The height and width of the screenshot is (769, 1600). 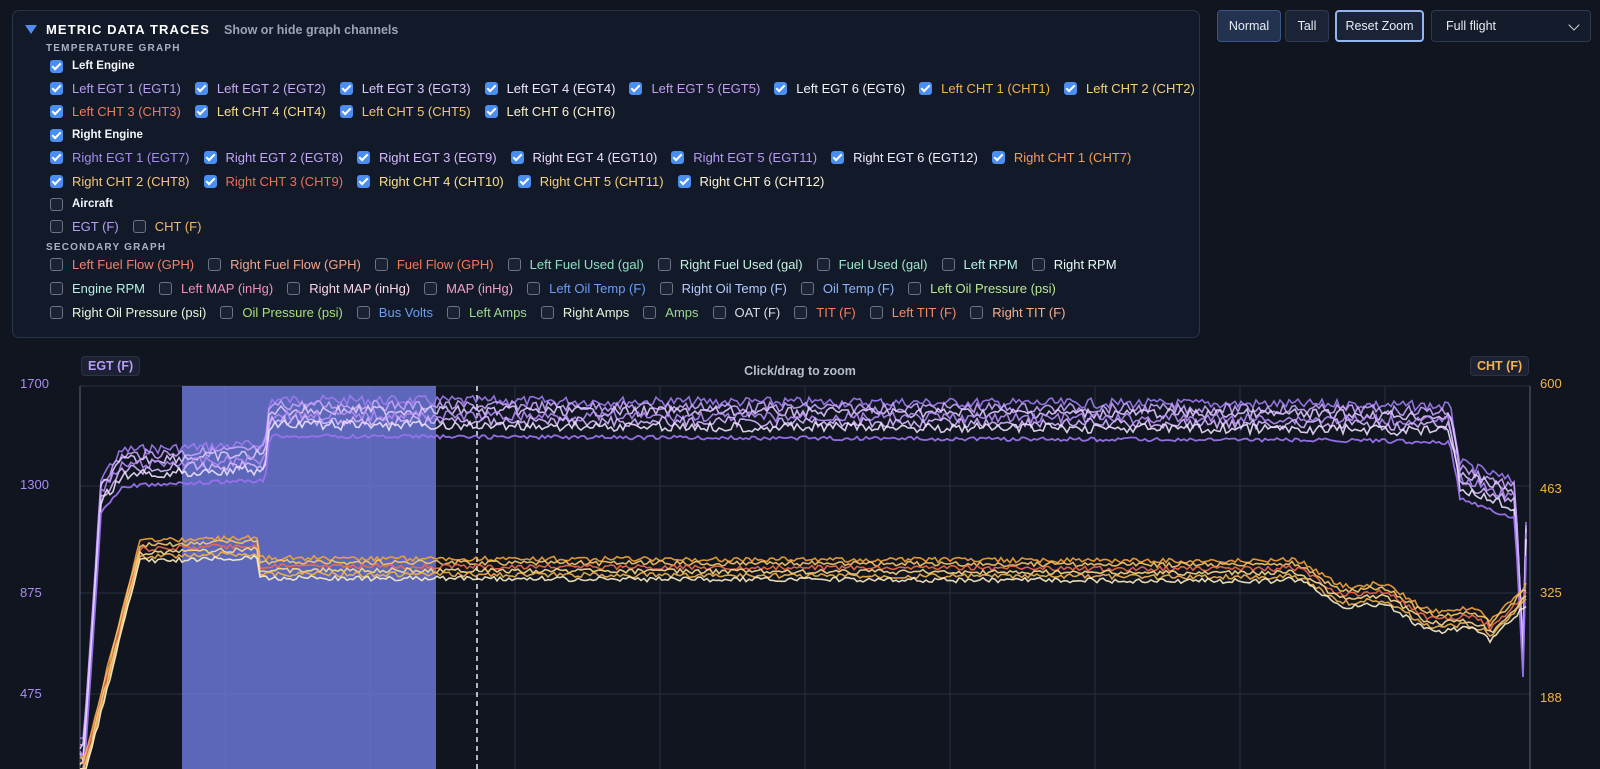 What do you see at coordinates (273, 157) in the screenshot?
I see `channel-right-egt-2-egt8: Right EGT 2 (EGT8)` at bounding box center [273, 157].